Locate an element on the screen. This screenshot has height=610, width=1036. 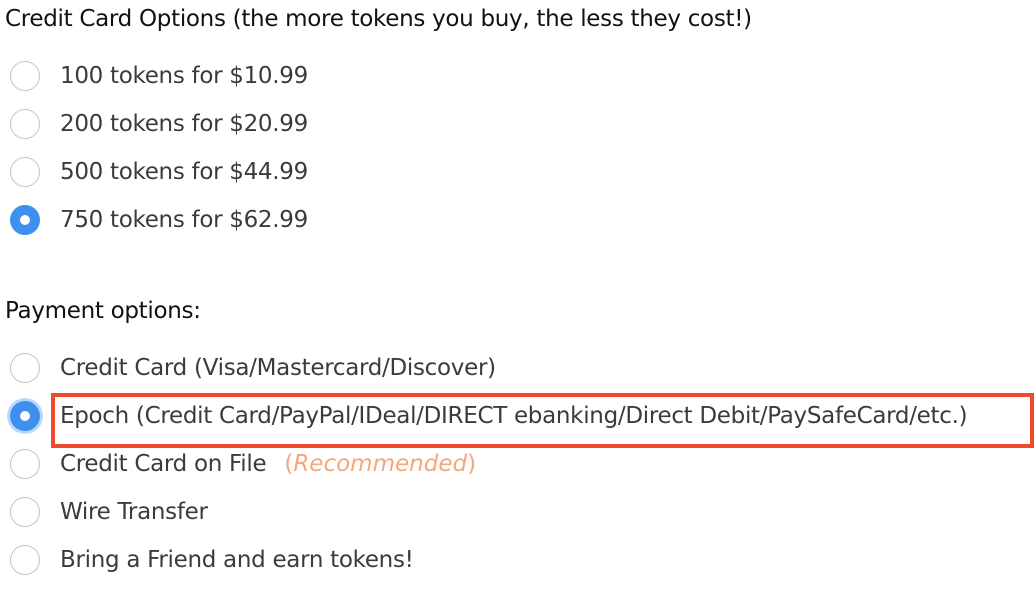
option-label: 100 tokens for $10.99 is located at coordinates (184, 76).